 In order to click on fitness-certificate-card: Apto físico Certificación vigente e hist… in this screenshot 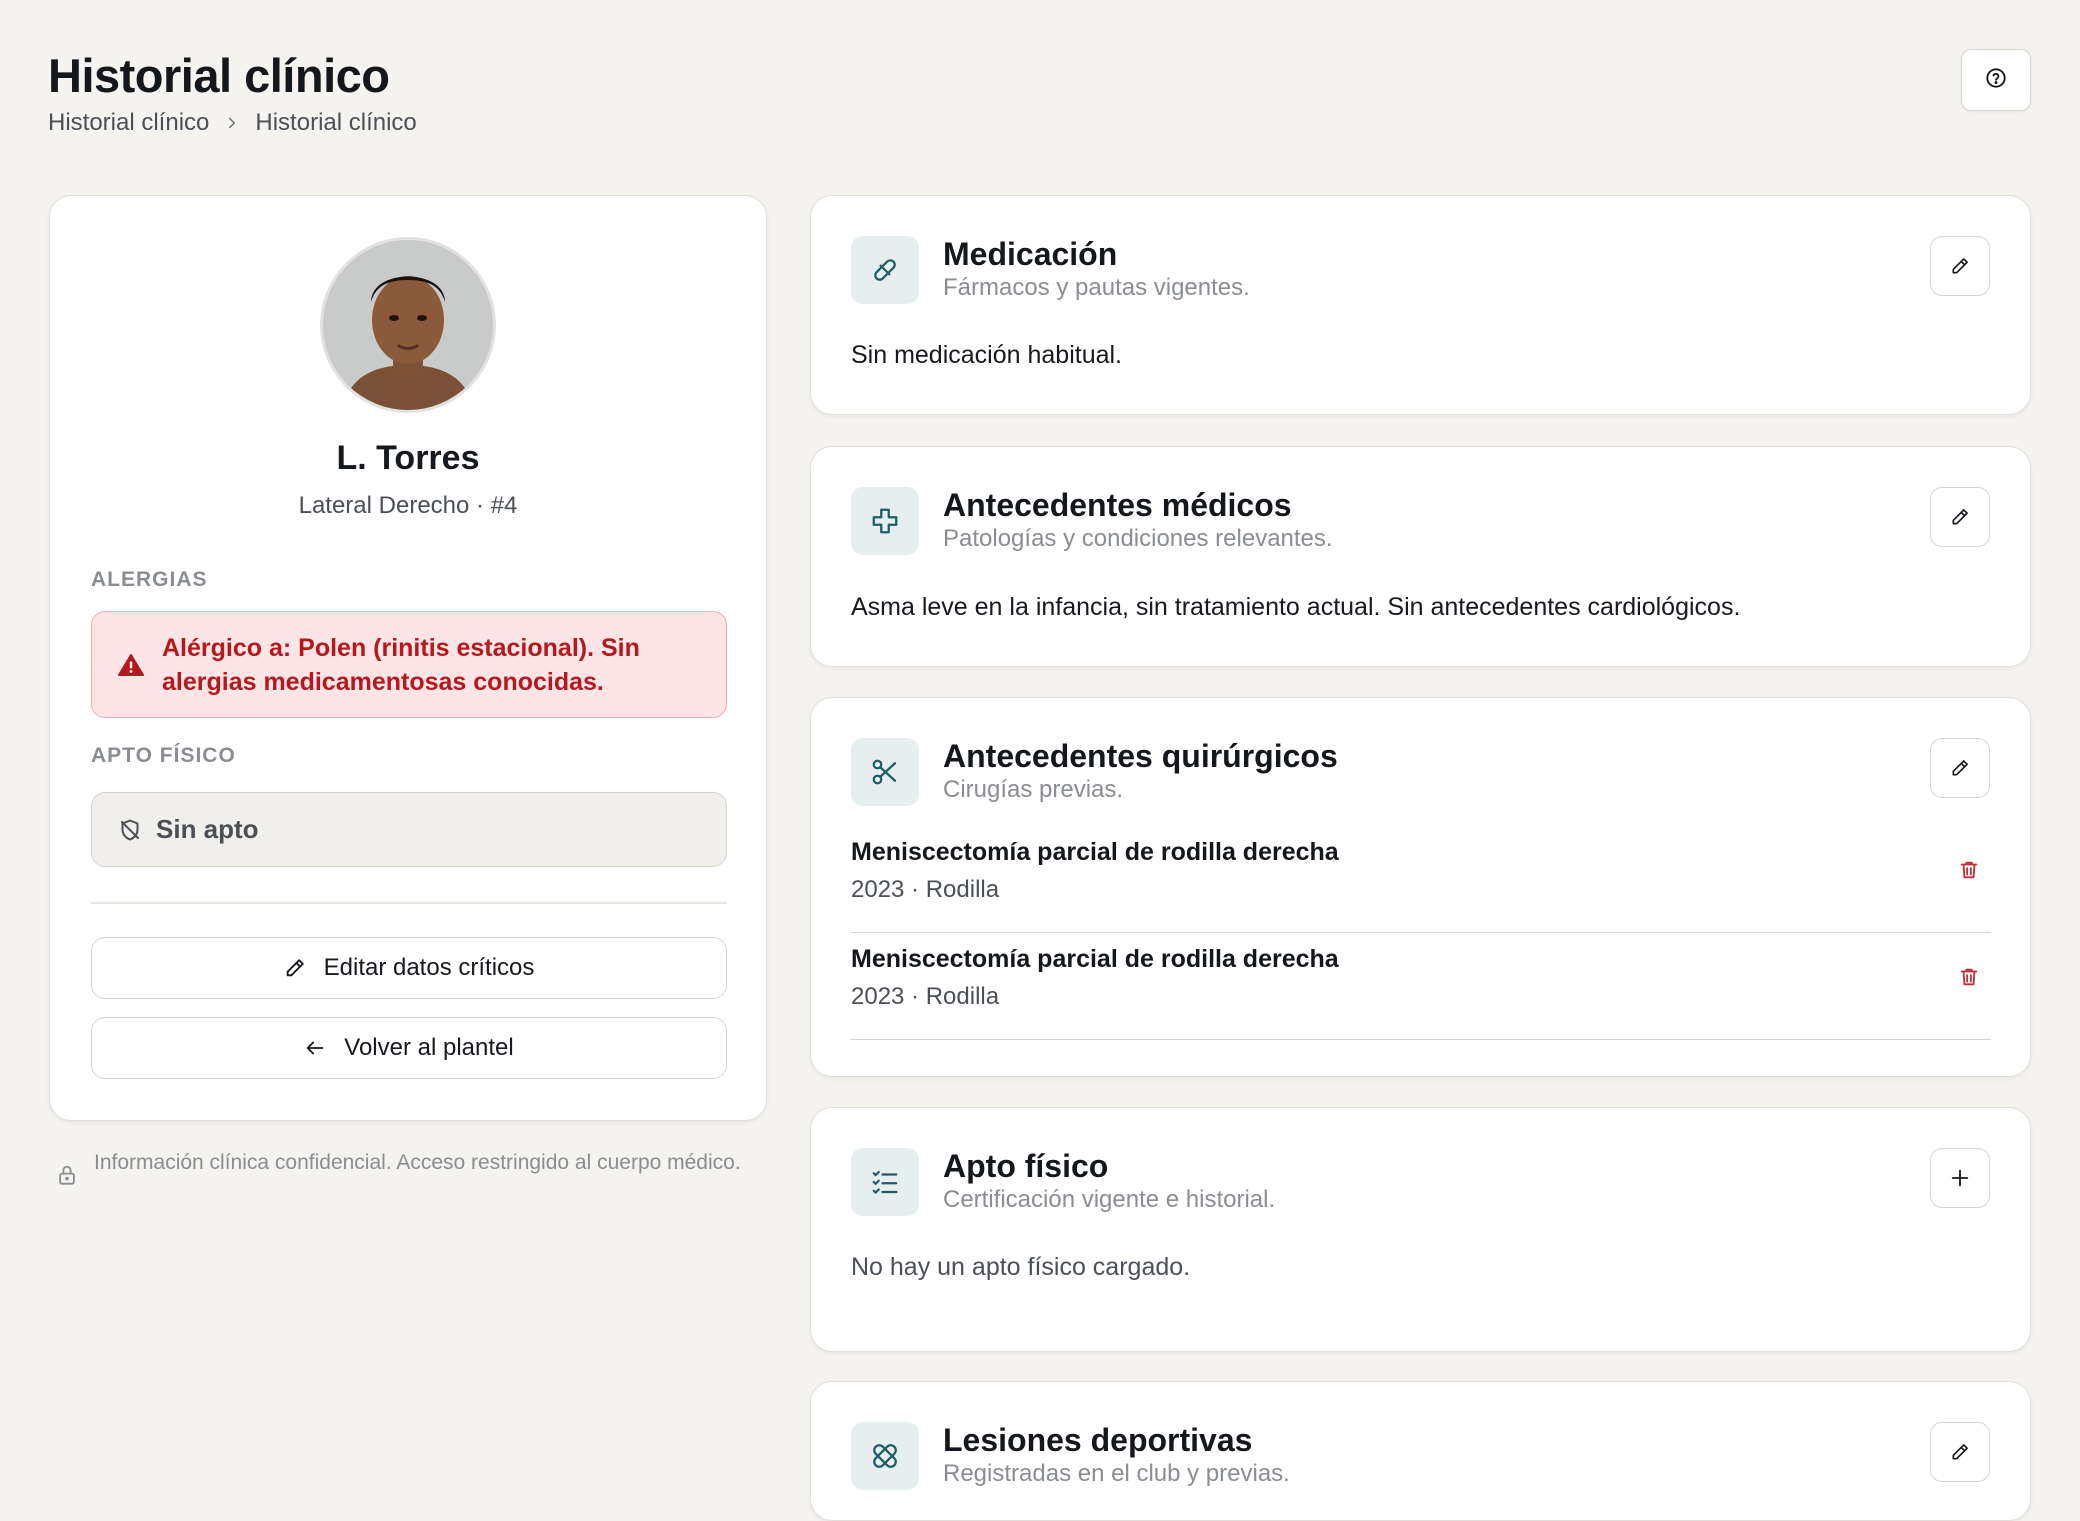, I will do `click(1420, 1229)`.